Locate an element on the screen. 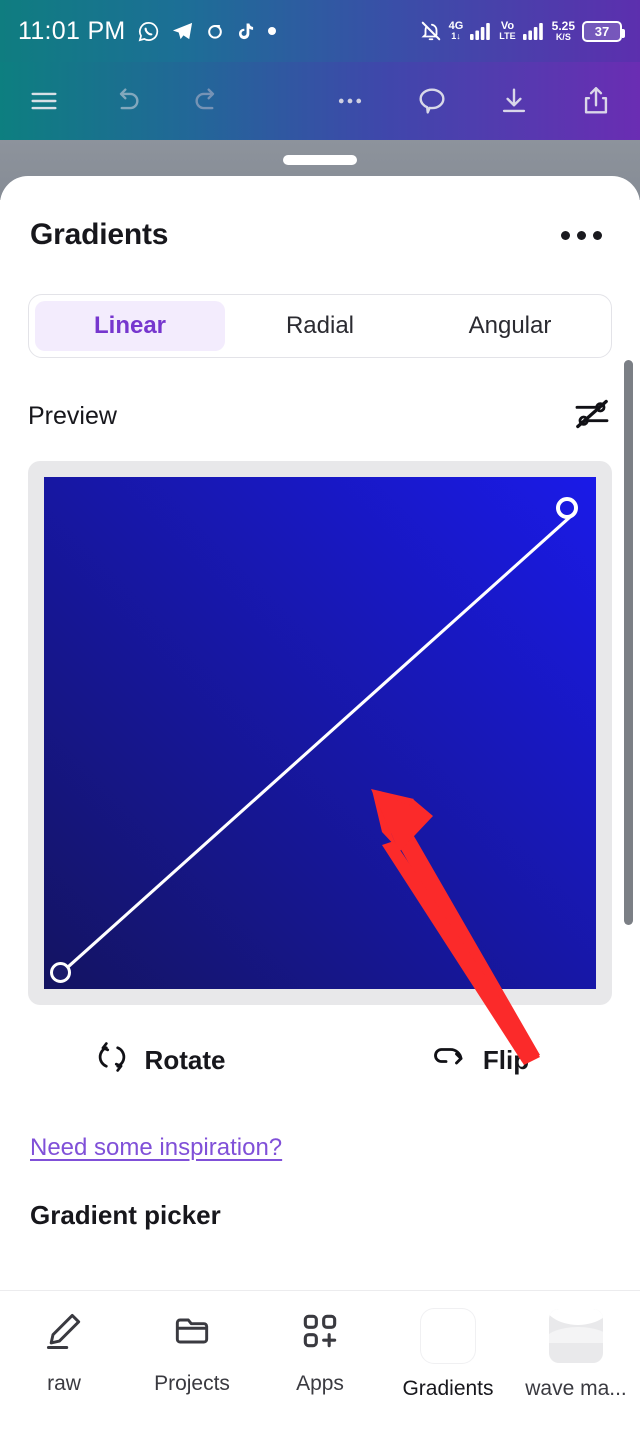  data-speed-indicator: 5.25 K/S is located at coordinates (563, 30).